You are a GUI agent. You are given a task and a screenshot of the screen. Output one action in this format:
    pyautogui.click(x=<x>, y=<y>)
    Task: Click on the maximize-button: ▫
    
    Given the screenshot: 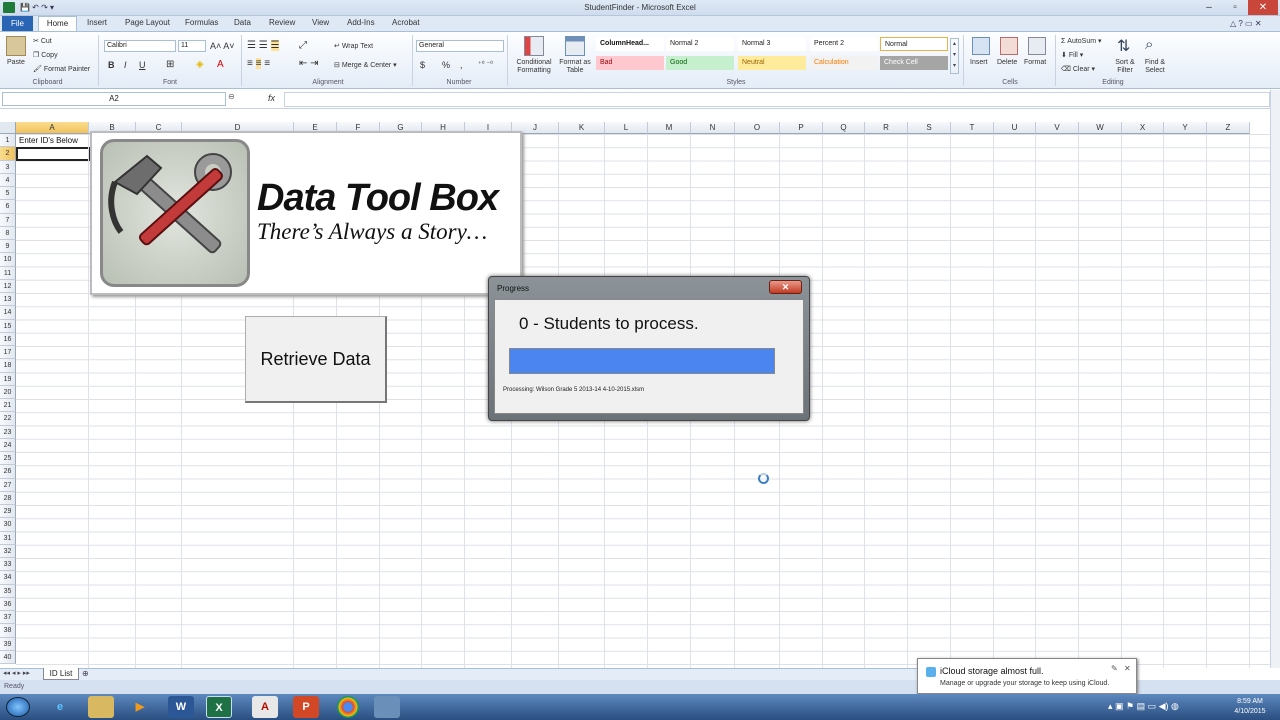 What is the action you would take?
    pyautogui.click(x=1235, y=7)
    